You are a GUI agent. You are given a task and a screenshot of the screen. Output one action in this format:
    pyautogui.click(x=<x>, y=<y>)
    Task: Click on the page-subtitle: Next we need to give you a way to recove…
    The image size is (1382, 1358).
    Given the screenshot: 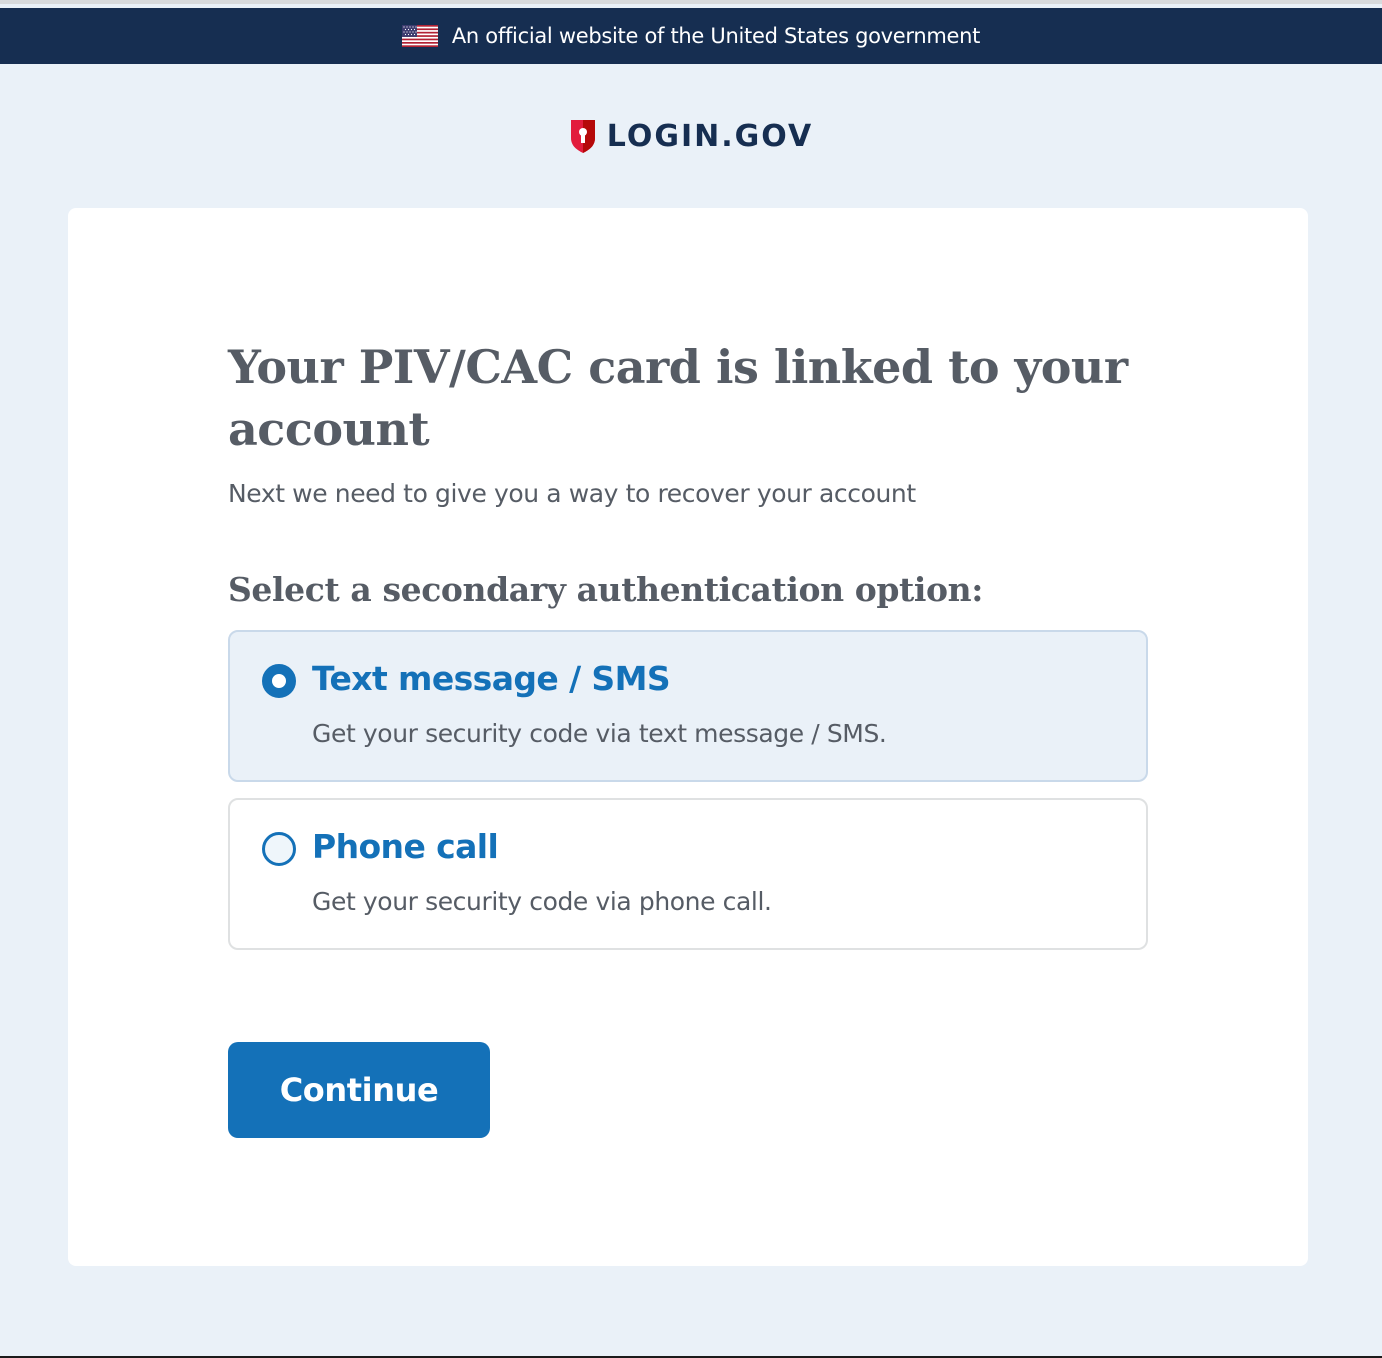 What is the action you would take?
    pyautogui.click(x=572, y=493)
    